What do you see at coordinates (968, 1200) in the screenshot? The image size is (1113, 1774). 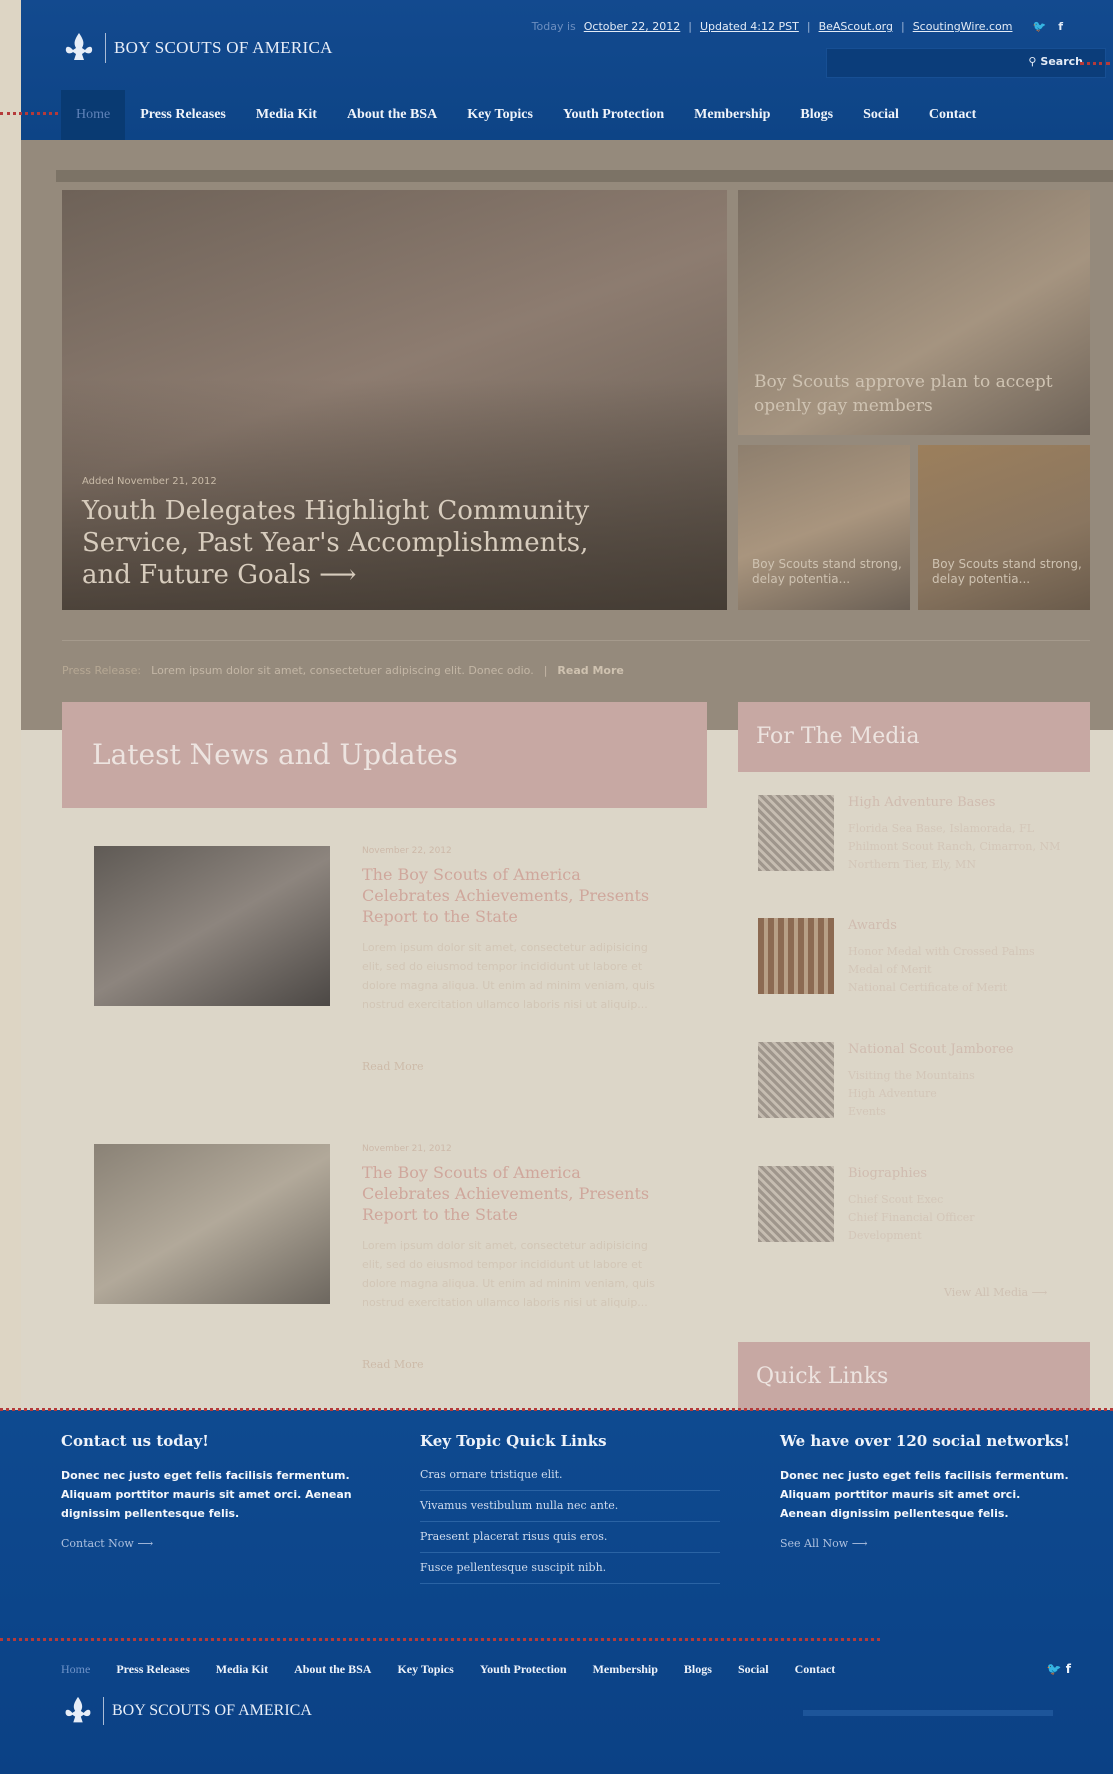 I see `media-link: Chief Scout Exec` at bounding box center [968, 1200].